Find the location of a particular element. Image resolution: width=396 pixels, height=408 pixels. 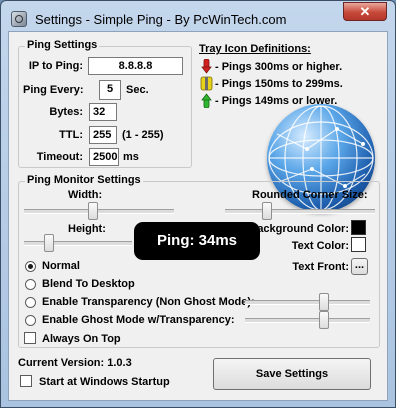

width-label: Width: is located at coordinates (85, 195).